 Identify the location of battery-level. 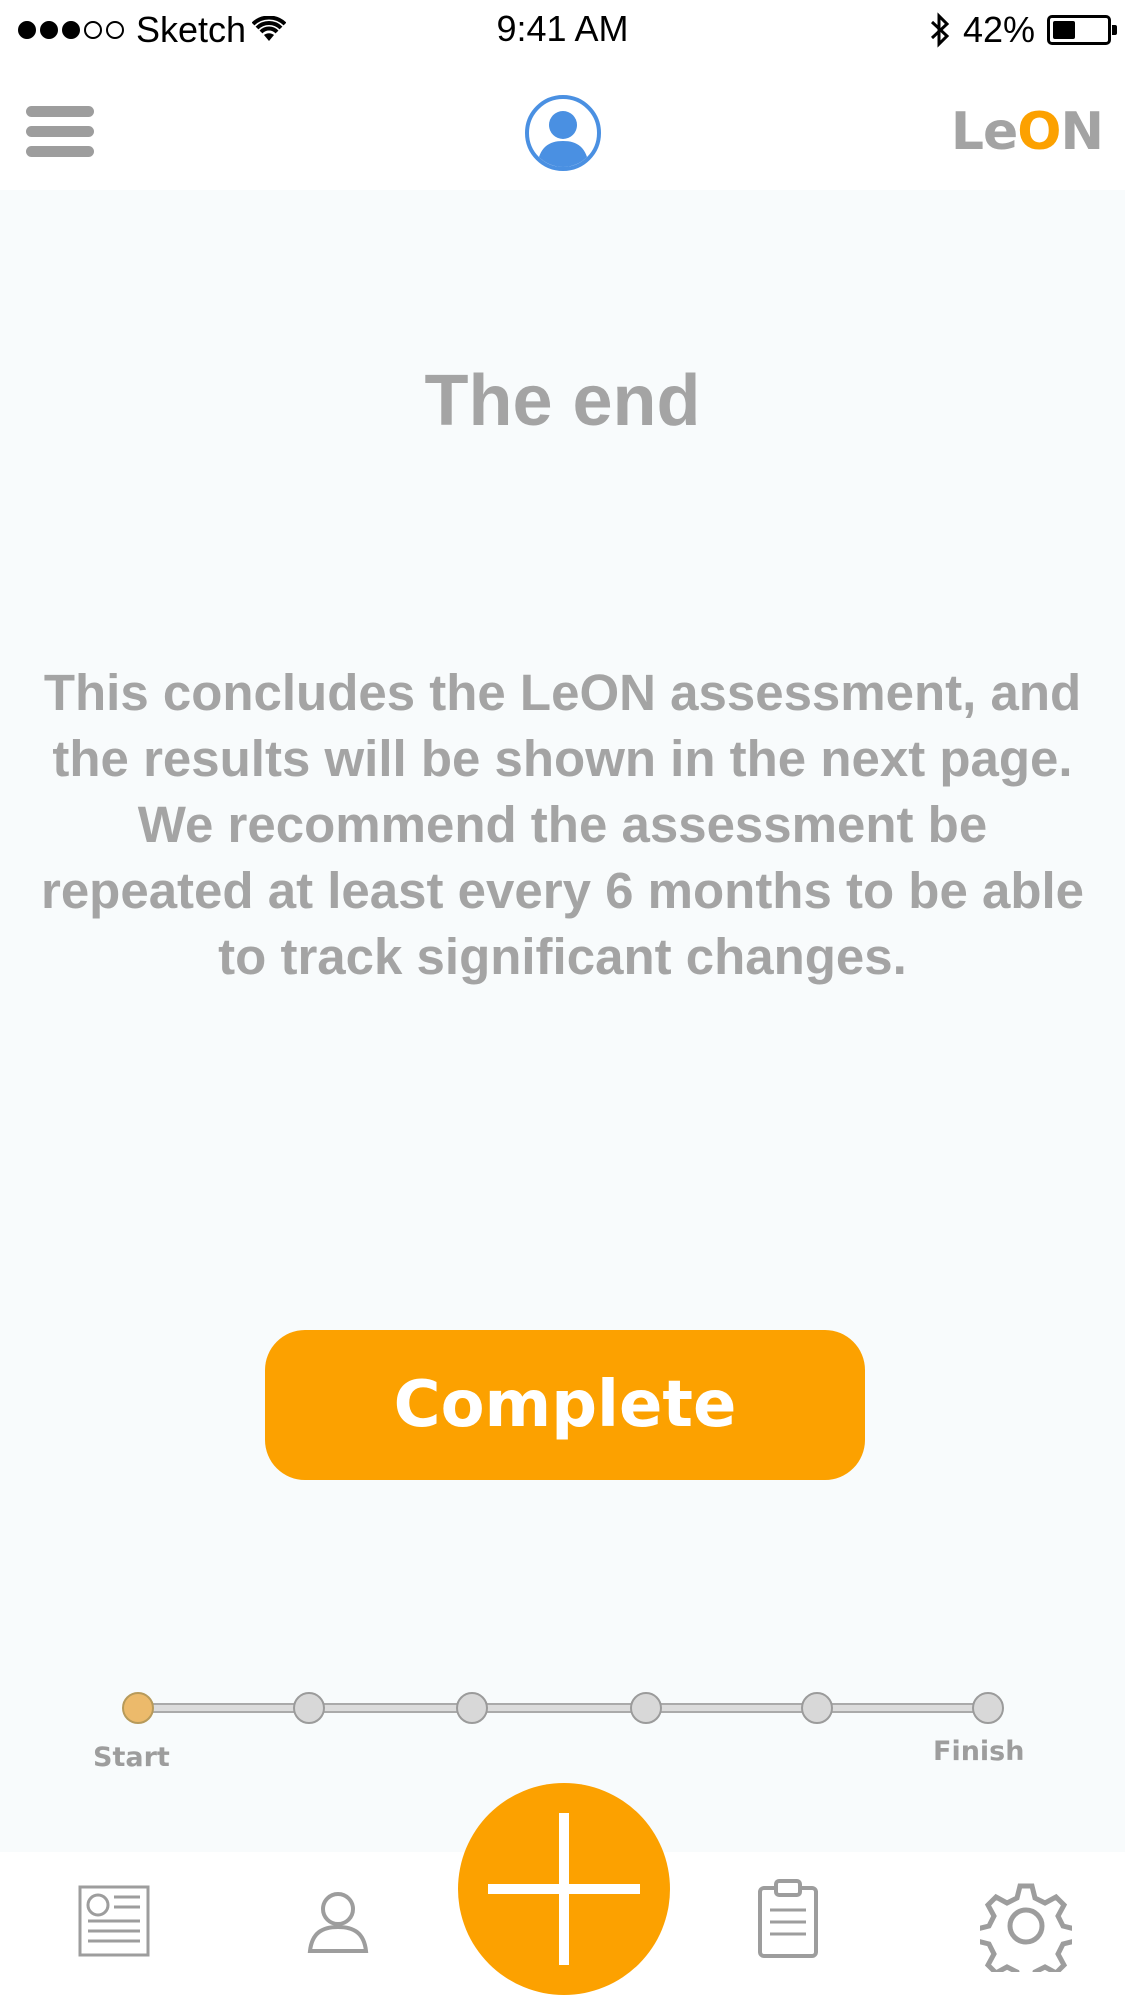
(1064, 30).